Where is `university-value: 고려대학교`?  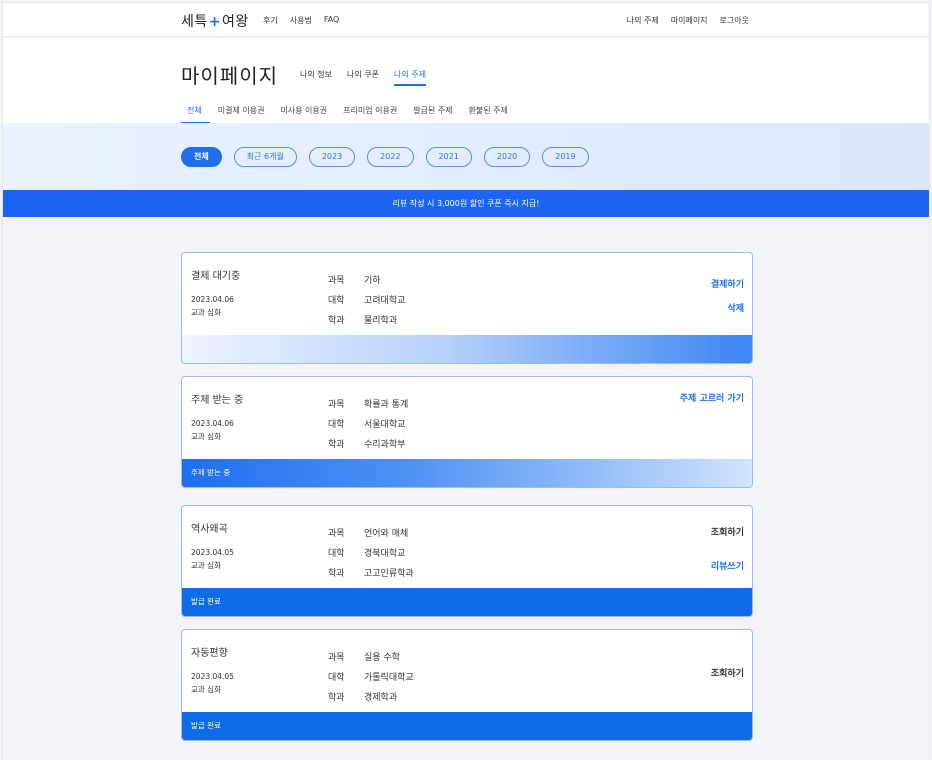
university-value: 고려대학교 is located at coordinates (385, 300).